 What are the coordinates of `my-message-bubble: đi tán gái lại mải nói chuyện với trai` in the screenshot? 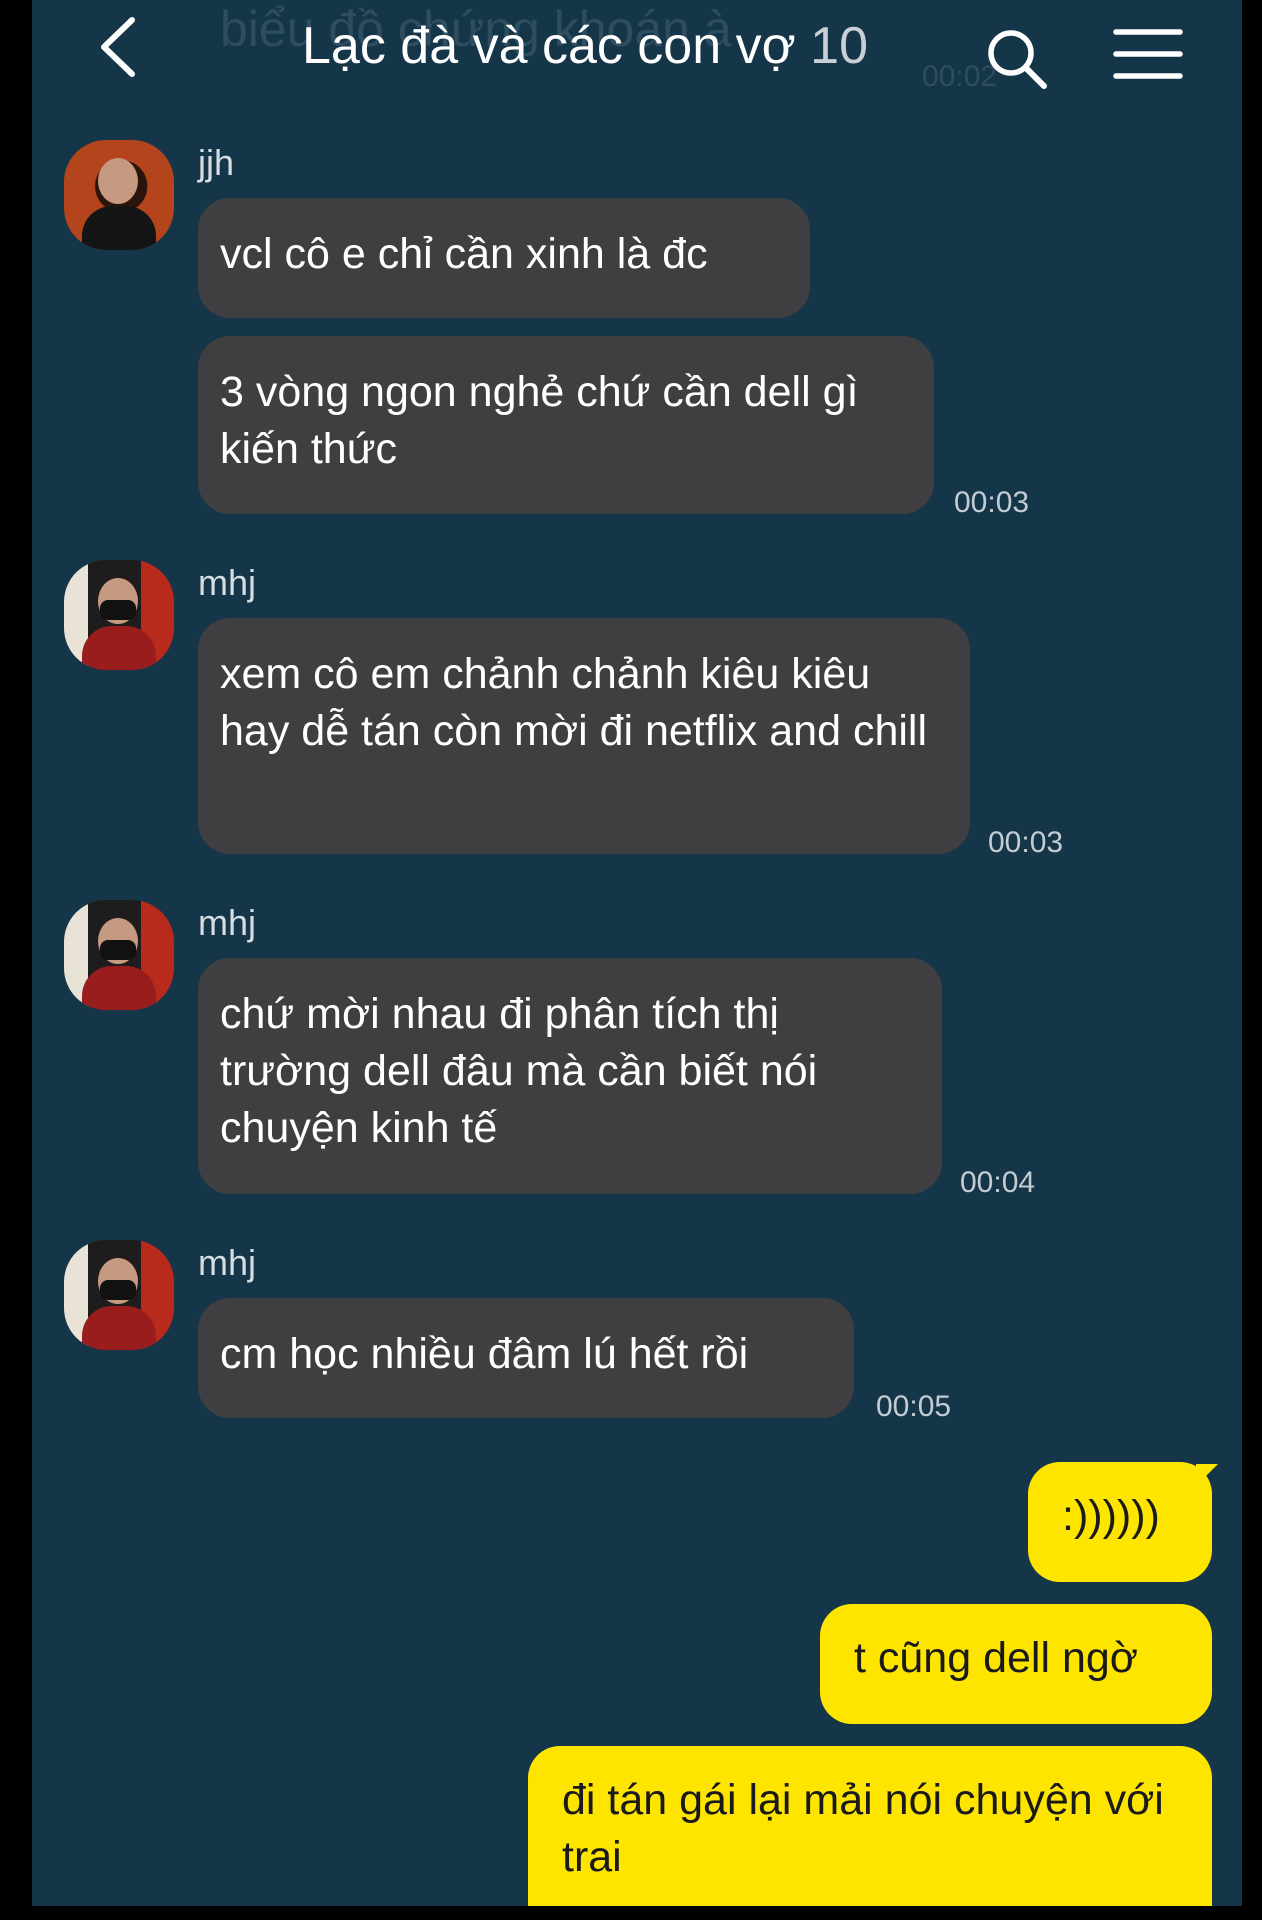 It's located at (870, 1826).